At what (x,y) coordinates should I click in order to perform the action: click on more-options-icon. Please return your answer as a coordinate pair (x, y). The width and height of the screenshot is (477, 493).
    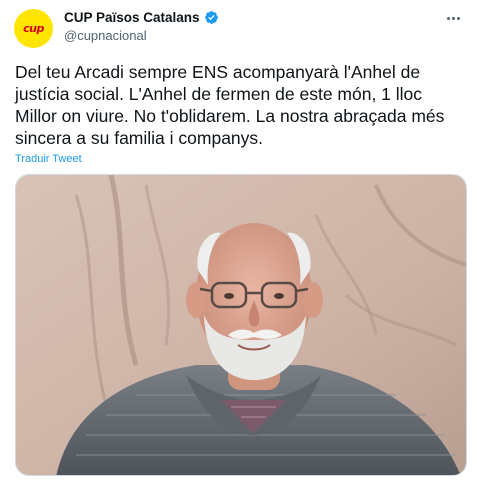
    Looking at the image, I should click on (453, 18).